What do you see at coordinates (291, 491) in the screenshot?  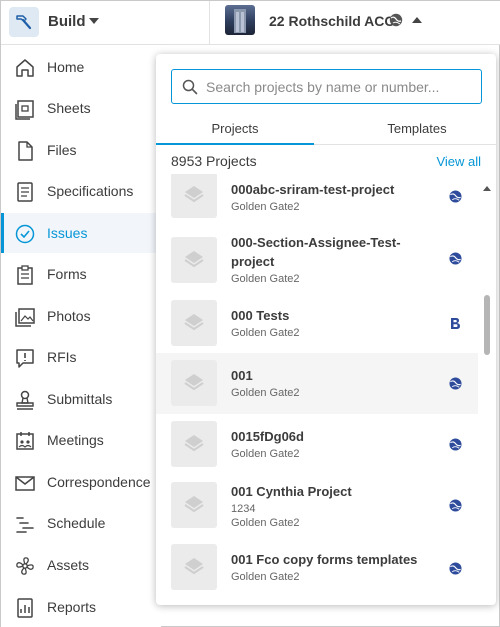 I see `project-name: 001 Cynthia Project` at bounding box center [291, 491].